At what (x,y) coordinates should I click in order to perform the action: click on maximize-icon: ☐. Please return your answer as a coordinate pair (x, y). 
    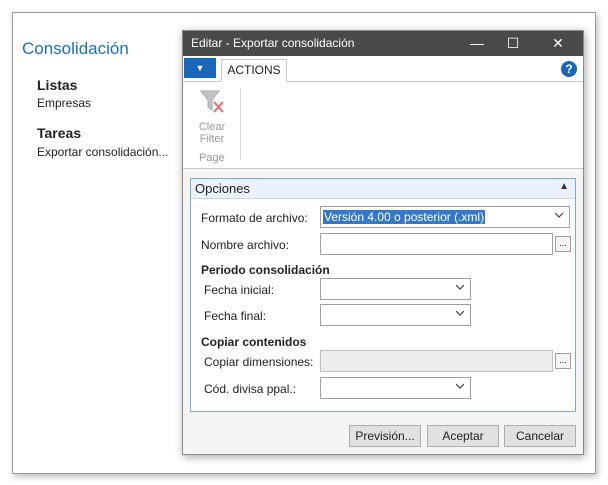
    Looking at the image, I should click on (513, 43).